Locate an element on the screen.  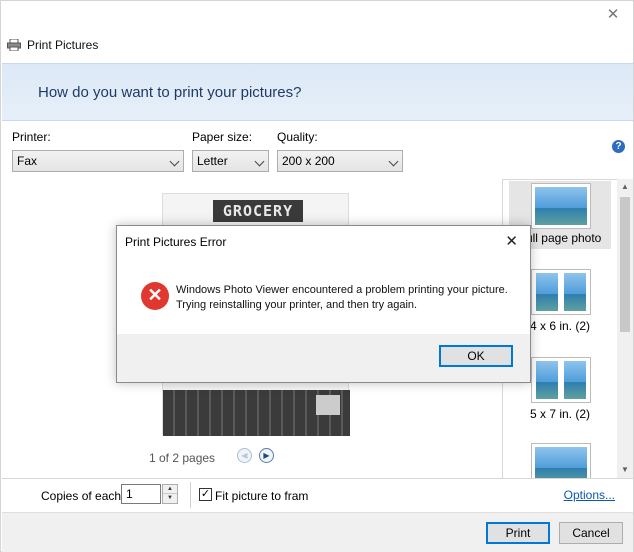
copies-input: 1 is located at coordinates (141, 494).